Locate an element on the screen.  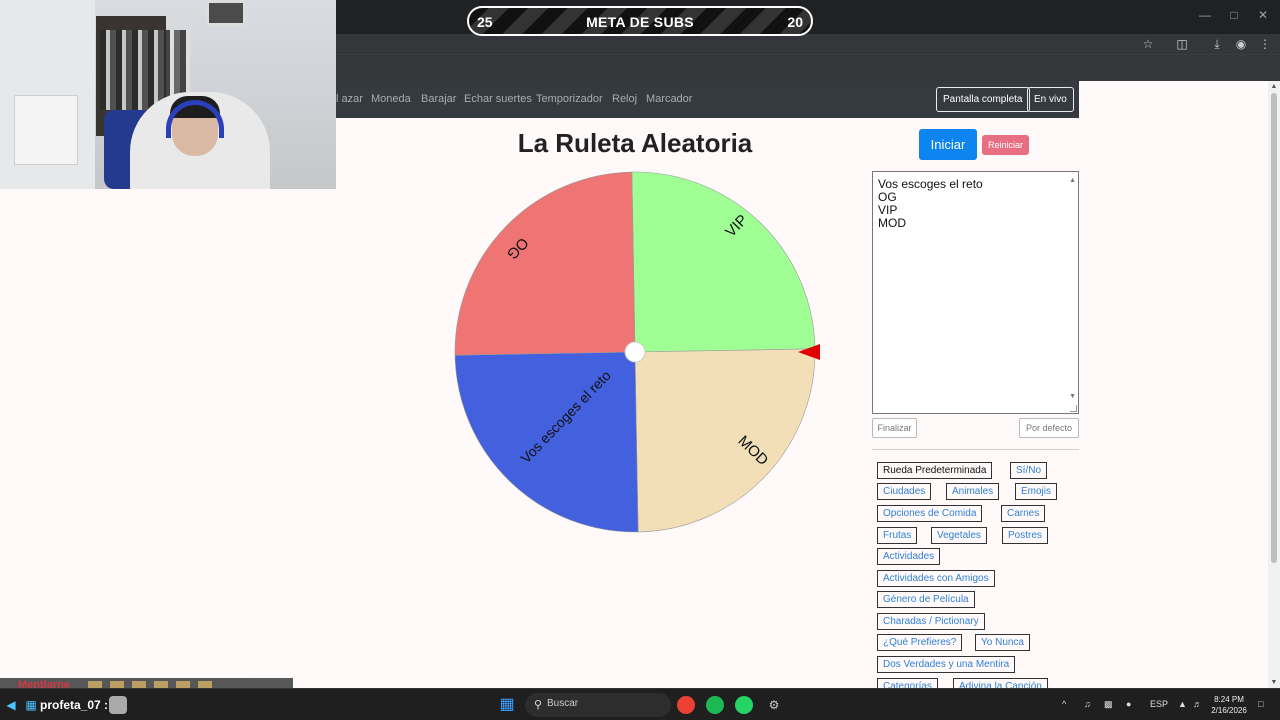
volume-icon: ♫ is located at coordinates (1087, 704).